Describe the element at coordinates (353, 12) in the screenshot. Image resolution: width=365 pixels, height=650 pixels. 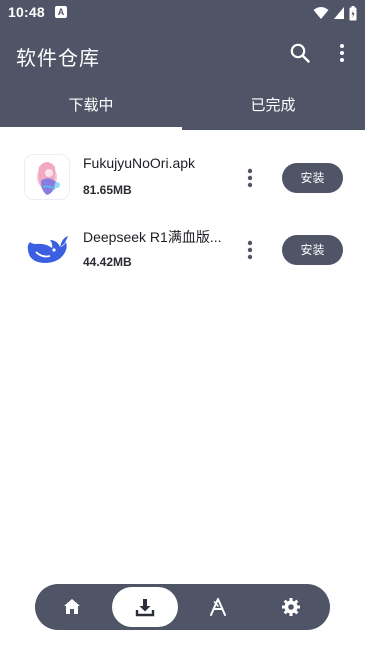
I see `battery-icon` at that location.